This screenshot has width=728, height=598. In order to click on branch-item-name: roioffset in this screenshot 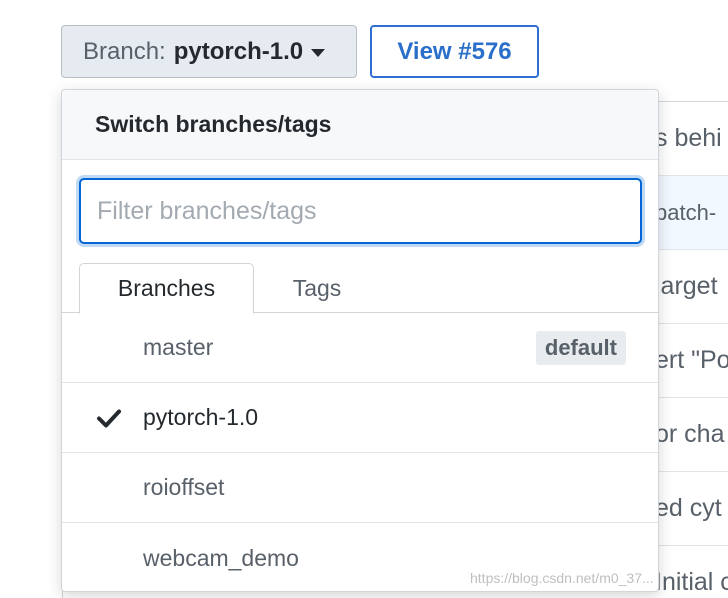, I will do `click(184, 487)`.